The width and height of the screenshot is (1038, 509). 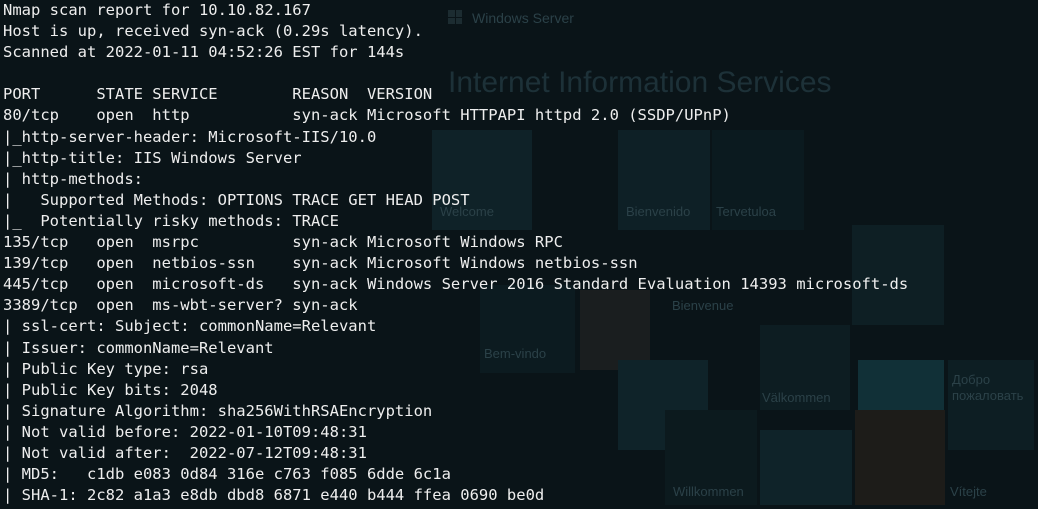 What do you see at coordinates (190, 326) in the screenshot?
I see `ssl-cert-line: | ssl-cert: Subject: commonName=Relevant` at bounding box center [190, 326].